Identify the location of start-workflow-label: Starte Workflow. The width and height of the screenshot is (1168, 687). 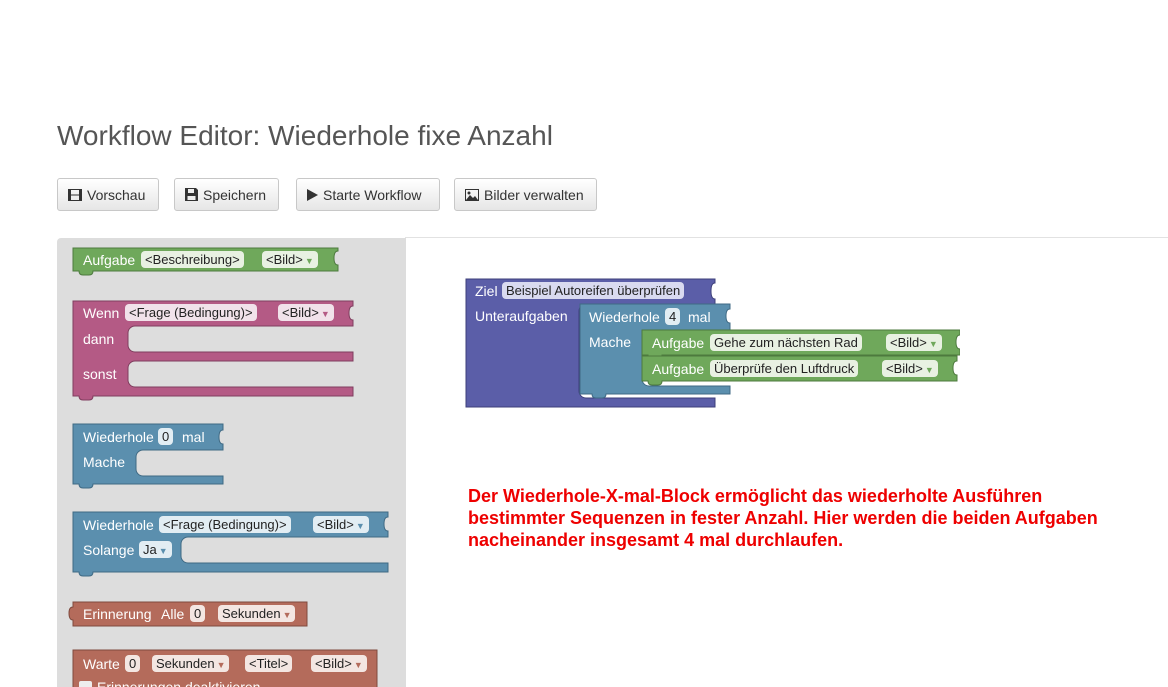
(372, 194).